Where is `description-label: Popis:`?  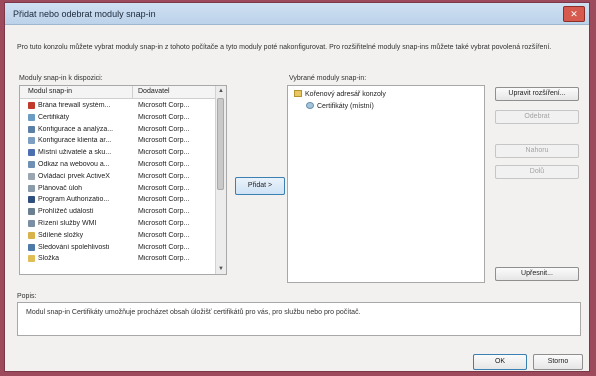
description-label: Popis: is located at coordinates (27, 296).